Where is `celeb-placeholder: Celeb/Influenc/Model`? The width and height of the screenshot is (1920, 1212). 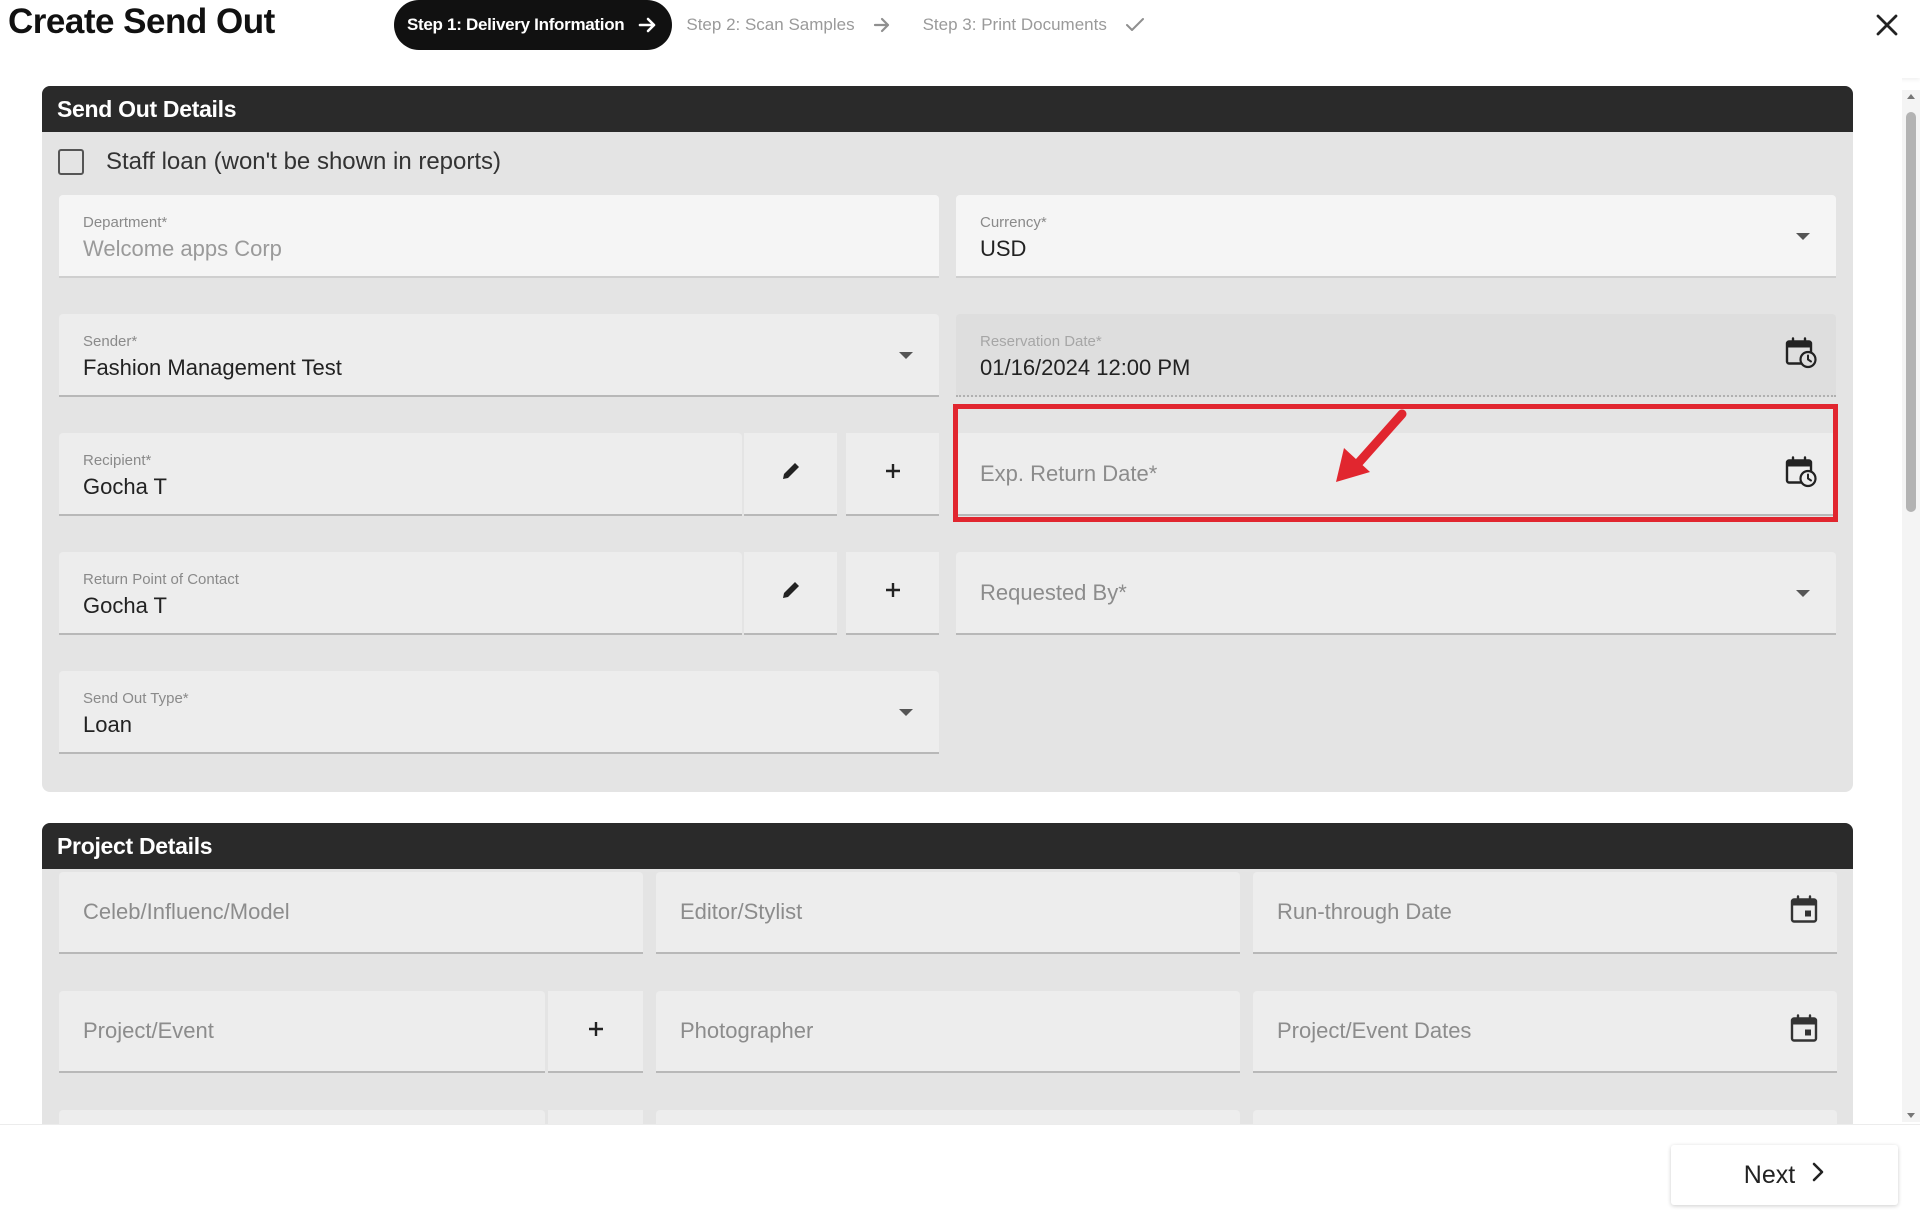
celeb-placeholder: Celeb/Influenc/Model is located at coordinates (186, 911).